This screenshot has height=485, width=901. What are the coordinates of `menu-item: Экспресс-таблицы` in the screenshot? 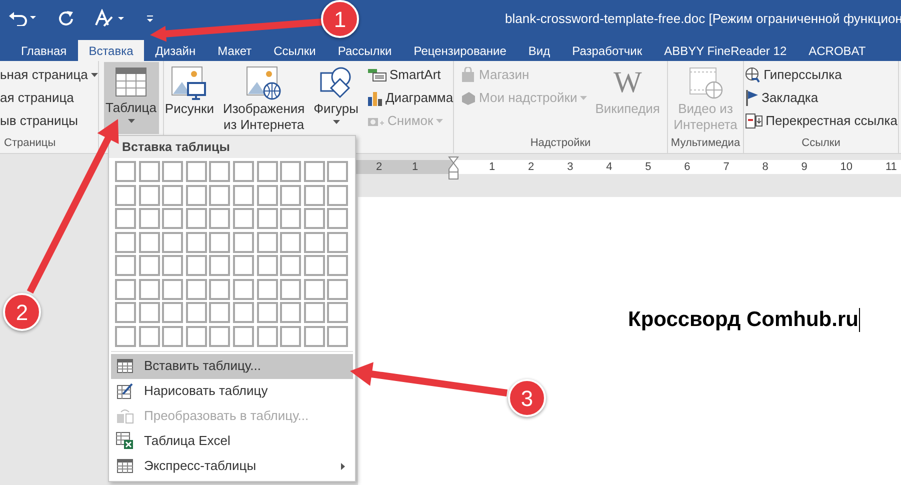 It's located at (232, 466).